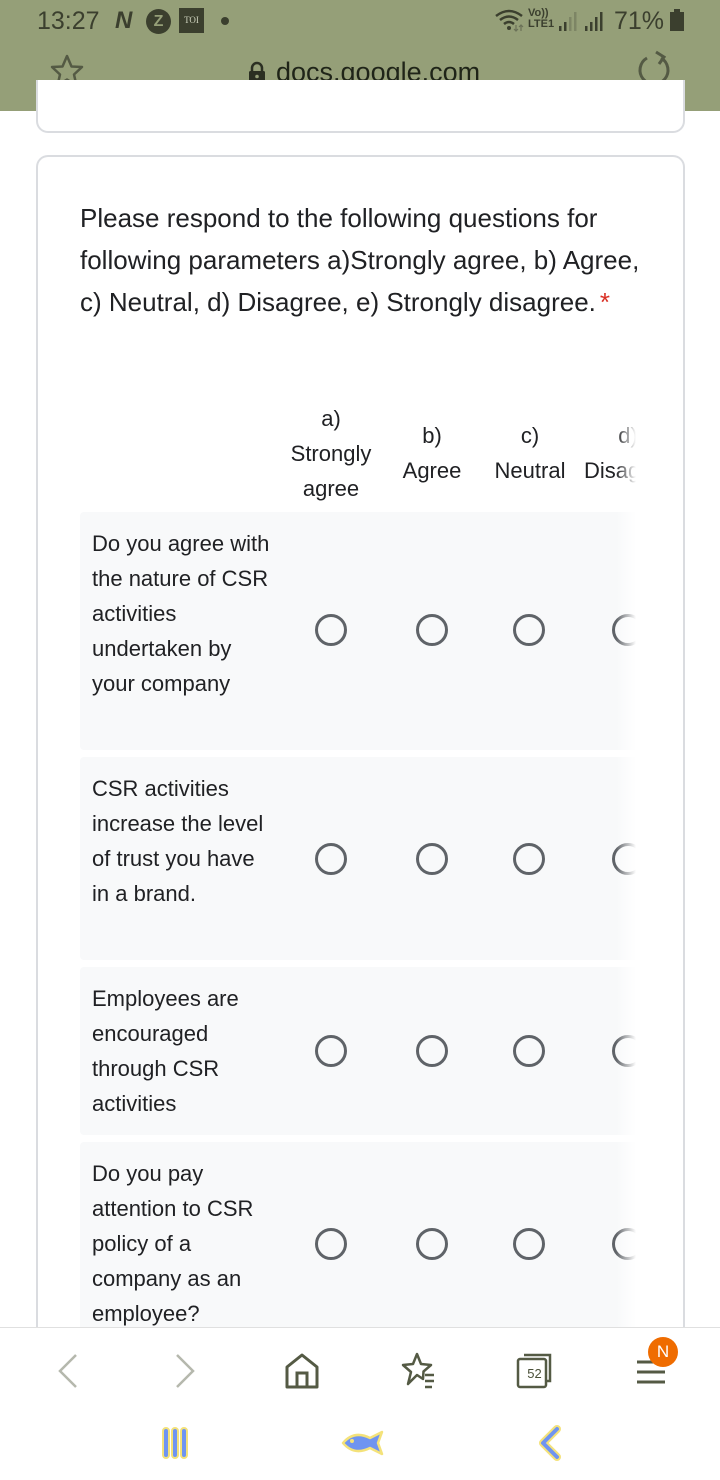 The image size is (720, 1480). What do you see at coordinates (360, 1368) in the screenshot?
I see `browser-bottom-nav: 52` at bounding box center [360, 1368].